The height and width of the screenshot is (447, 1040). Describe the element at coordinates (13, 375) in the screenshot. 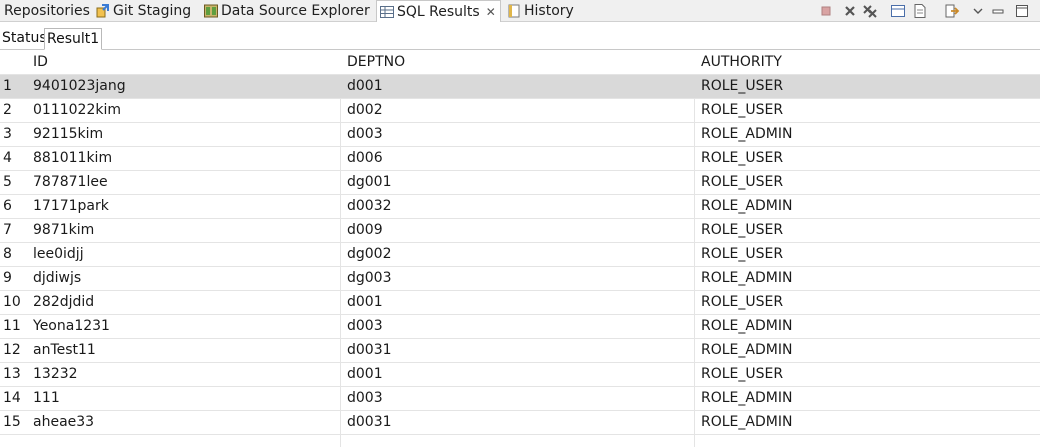

I see `row-number: 13` at that location.